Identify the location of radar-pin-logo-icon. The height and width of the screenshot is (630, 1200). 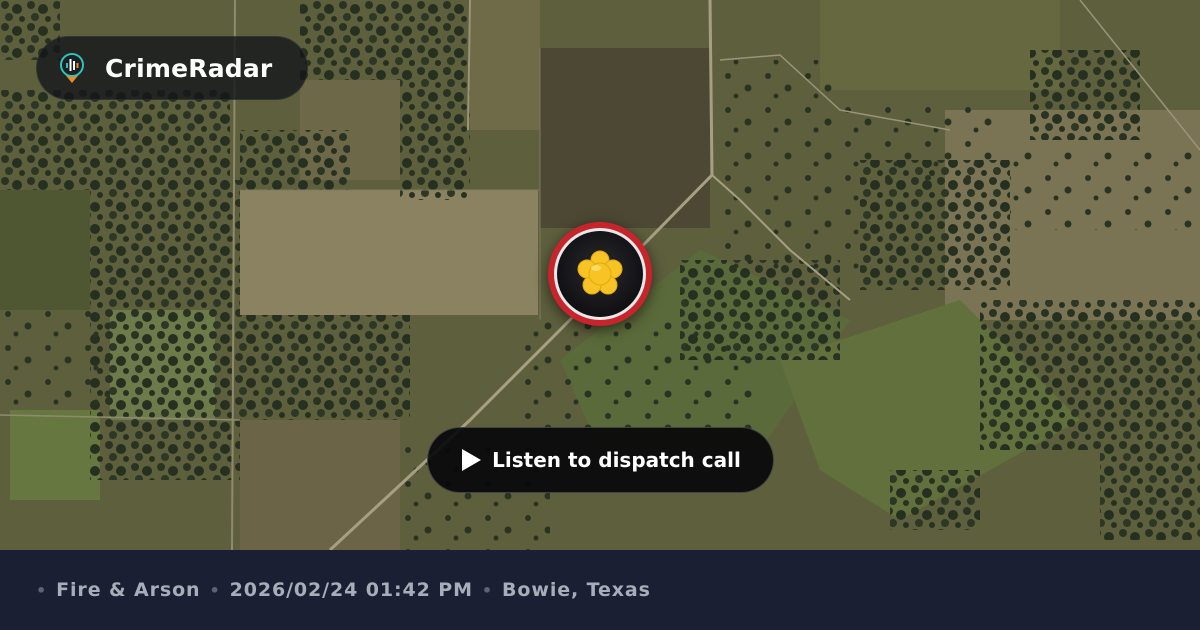
(72, 68).